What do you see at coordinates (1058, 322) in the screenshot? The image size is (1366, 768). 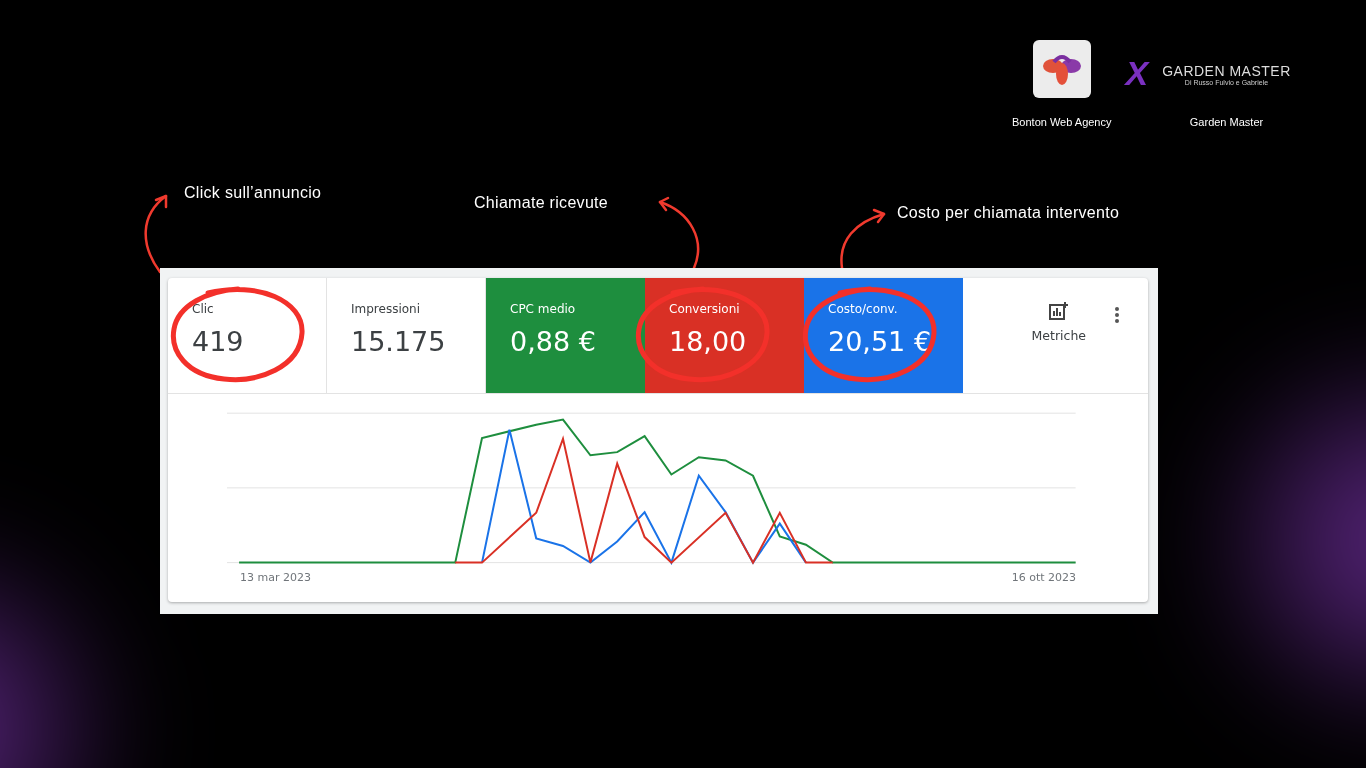 I see `metrics-button: Metriche` at bounding box center [1058, 322].